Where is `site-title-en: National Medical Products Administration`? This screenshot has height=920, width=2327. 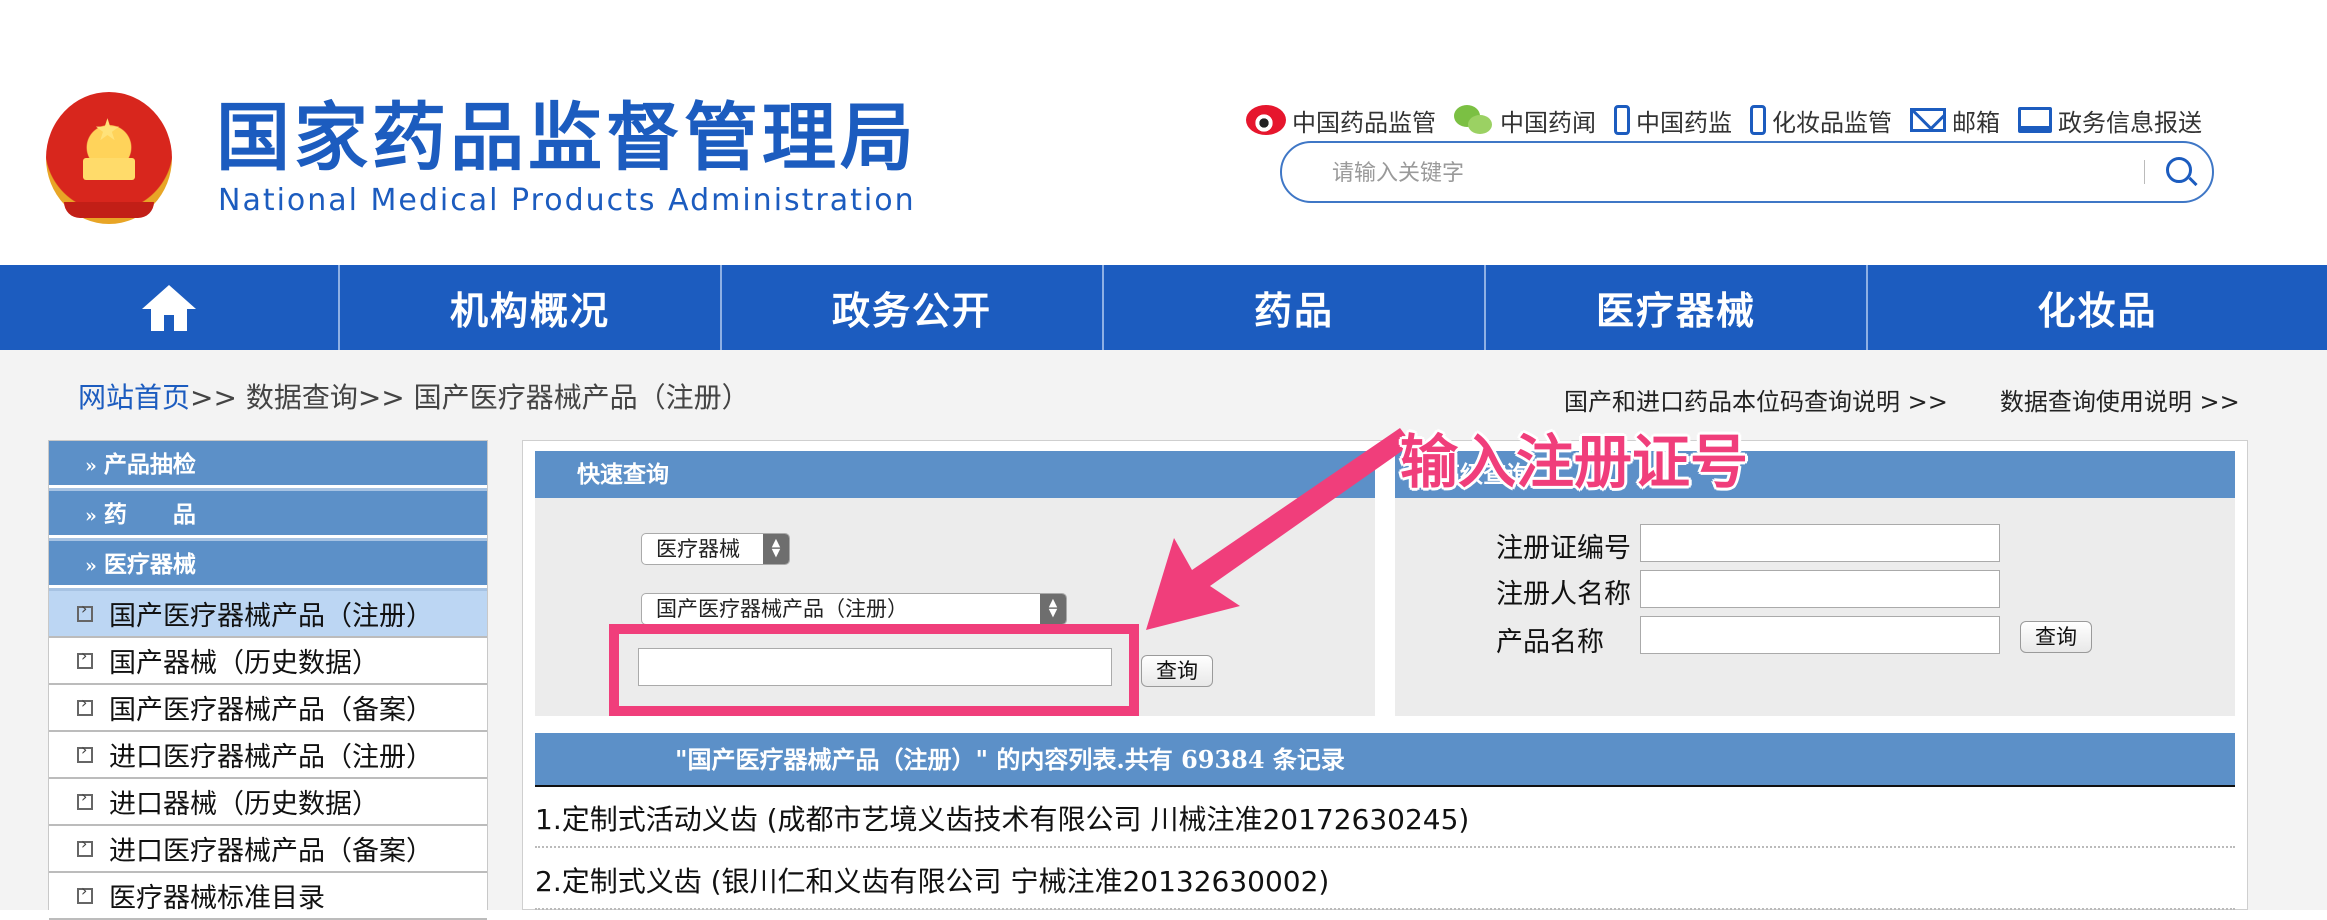
site-title-en: National Medical Products Administration is located at coordinates (567, 200).